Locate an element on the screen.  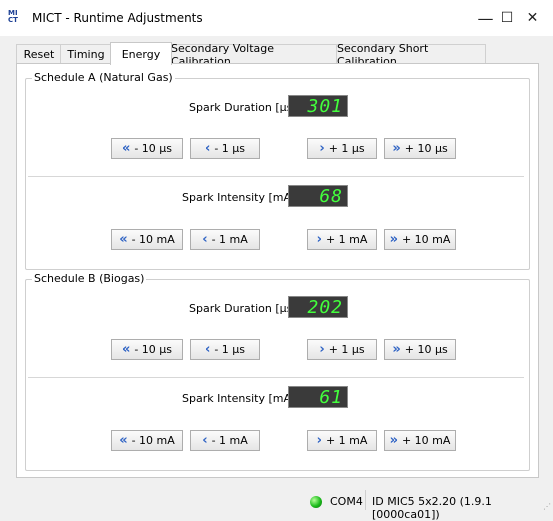
spark-duration-display: 202 is located at coordinates (318, 307).